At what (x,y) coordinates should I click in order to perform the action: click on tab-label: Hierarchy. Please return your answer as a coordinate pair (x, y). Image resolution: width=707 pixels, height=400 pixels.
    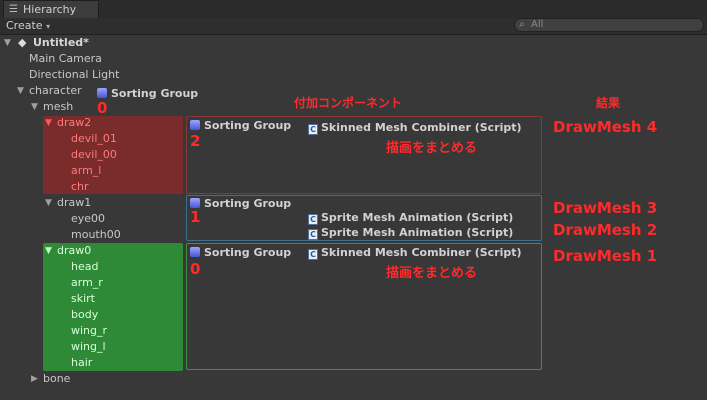
    Looking at the image, I should click on (50, 9).